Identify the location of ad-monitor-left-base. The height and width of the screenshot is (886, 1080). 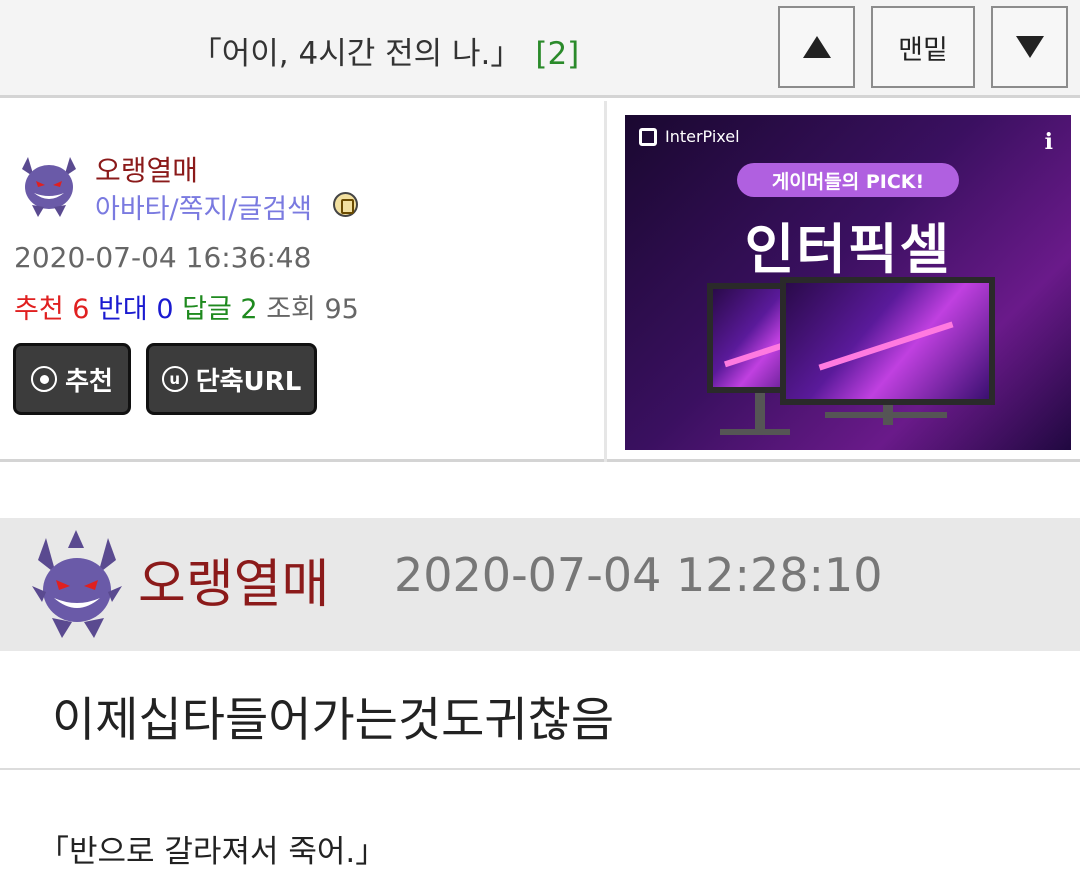
(755, 432).